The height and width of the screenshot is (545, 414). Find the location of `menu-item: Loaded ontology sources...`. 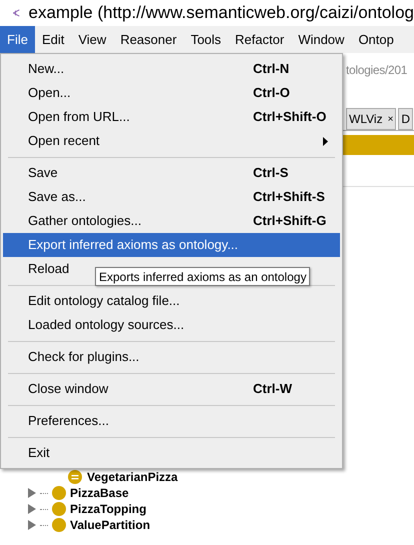

menu-item: Loaded ontology sources... is located at coordinates (171, 325).